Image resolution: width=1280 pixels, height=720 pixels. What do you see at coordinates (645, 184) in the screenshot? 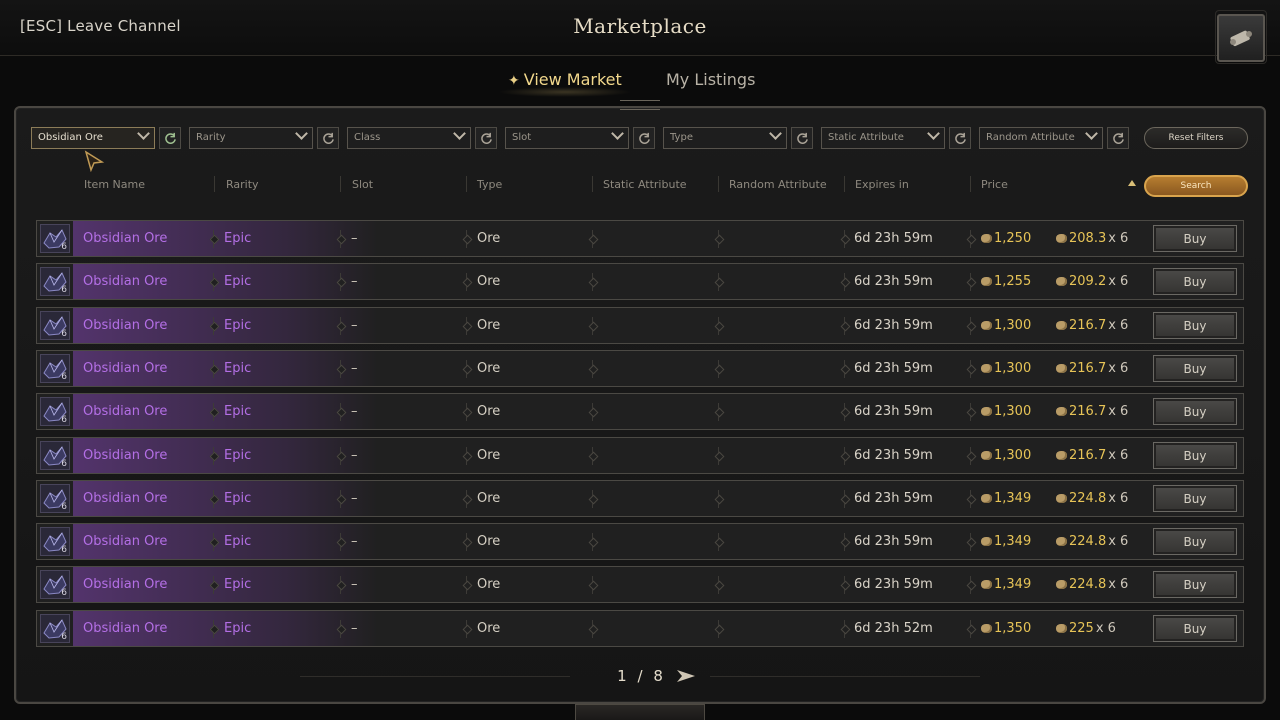
I see `column-static-attribute: Static Attribute` at bounding box center [645, 184].